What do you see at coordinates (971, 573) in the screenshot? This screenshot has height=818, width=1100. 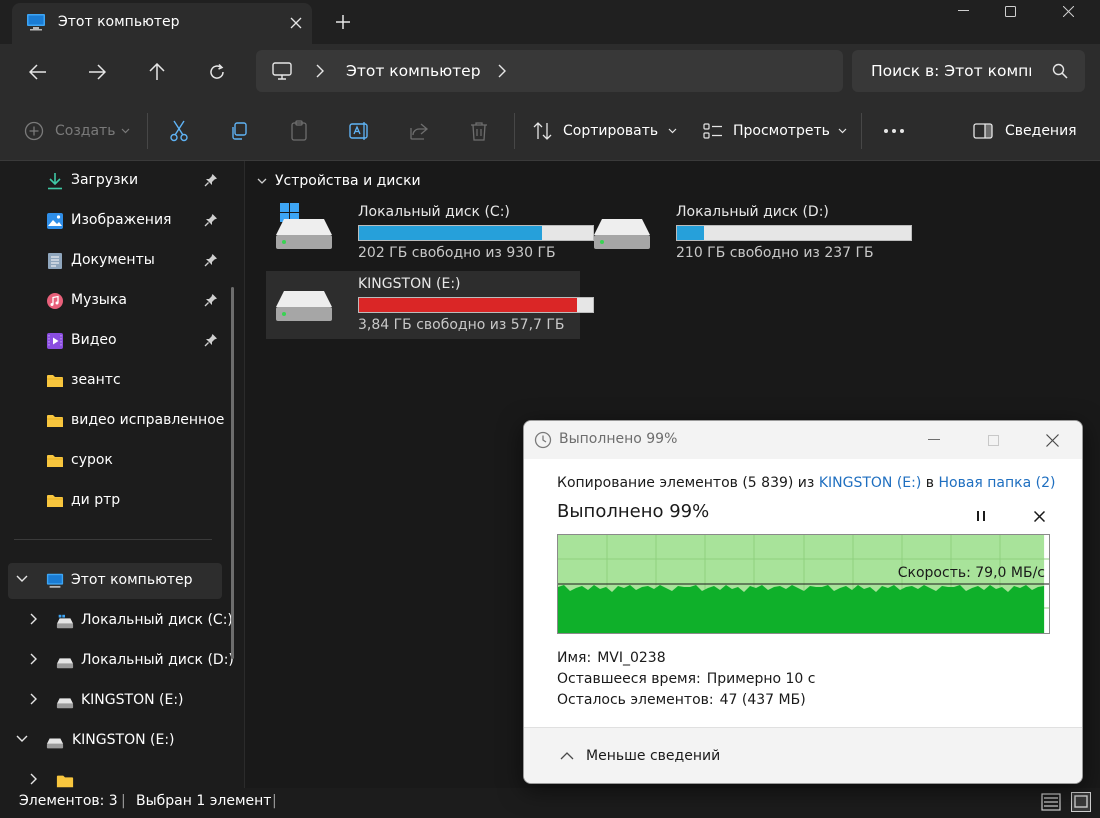 I see `speed-label: Скорость: 79,0 МБ/с` at bounding box center [971, 573].